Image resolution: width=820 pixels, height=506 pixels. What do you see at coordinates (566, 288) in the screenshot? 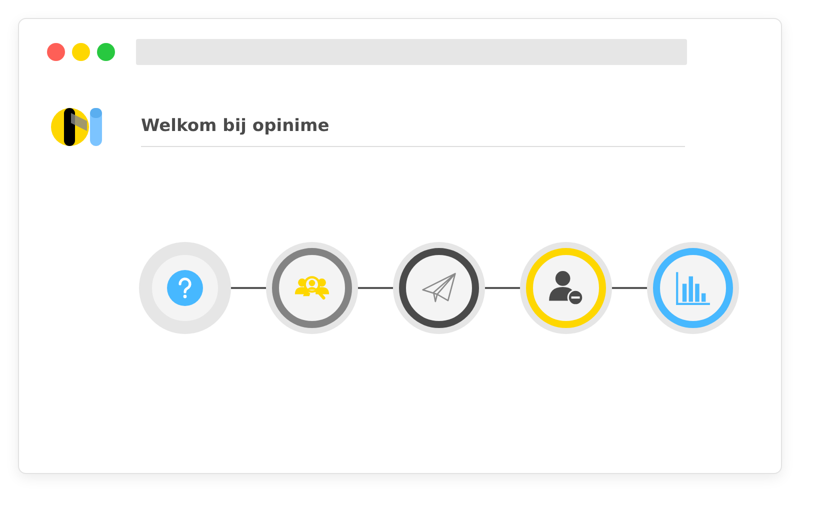
I see `user-remove-icon` at bounding box center [566, 288].